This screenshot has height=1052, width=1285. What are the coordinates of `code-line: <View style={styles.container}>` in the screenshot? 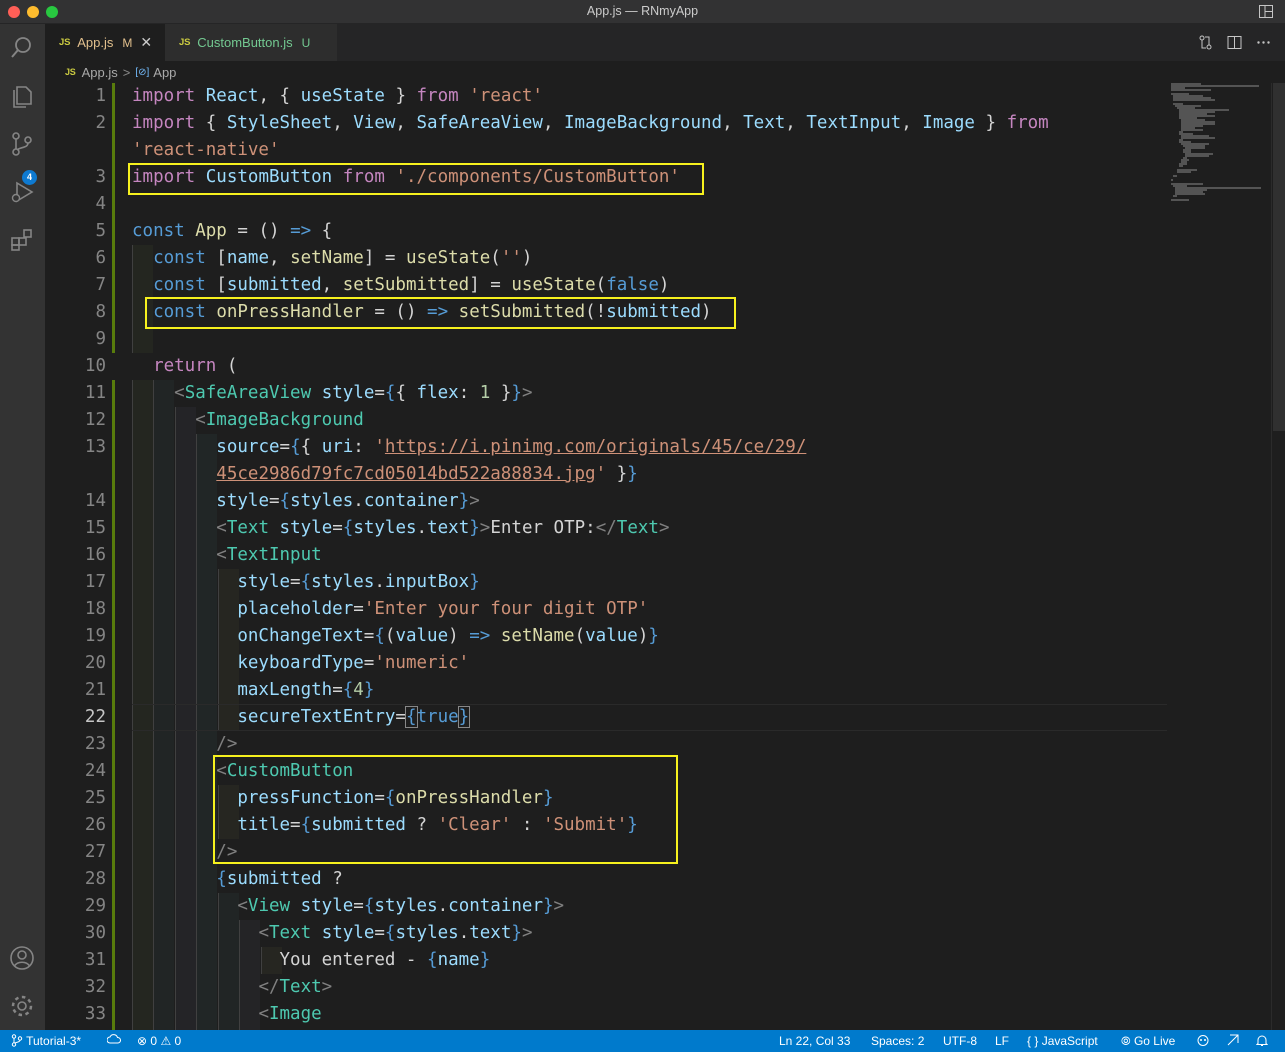 It's located at (401, 906).